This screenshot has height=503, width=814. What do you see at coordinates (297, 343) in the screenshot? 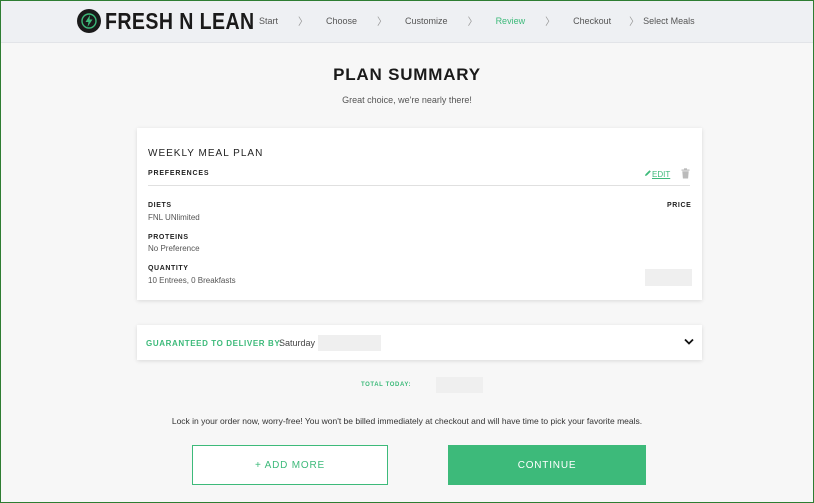
I see `delivery-day: Saturday` at bounding box center [297, 343].